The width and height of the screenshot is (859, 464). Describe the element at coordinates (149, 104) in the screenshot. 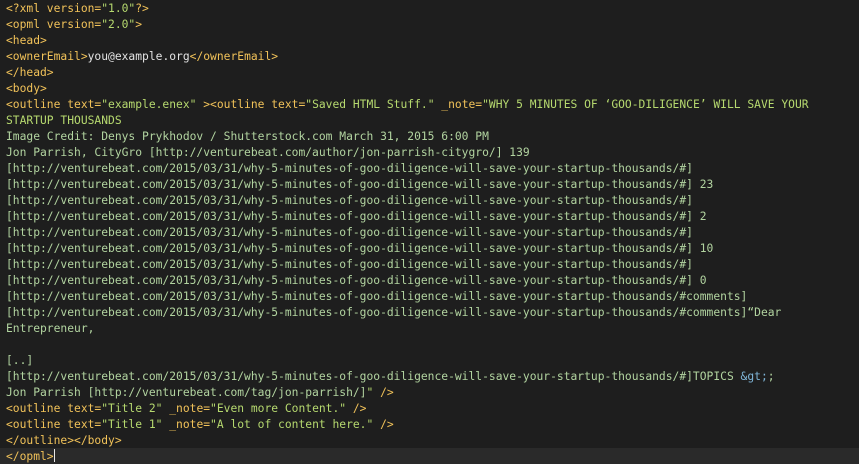

I see `code-token: "example.enex"` at that location.